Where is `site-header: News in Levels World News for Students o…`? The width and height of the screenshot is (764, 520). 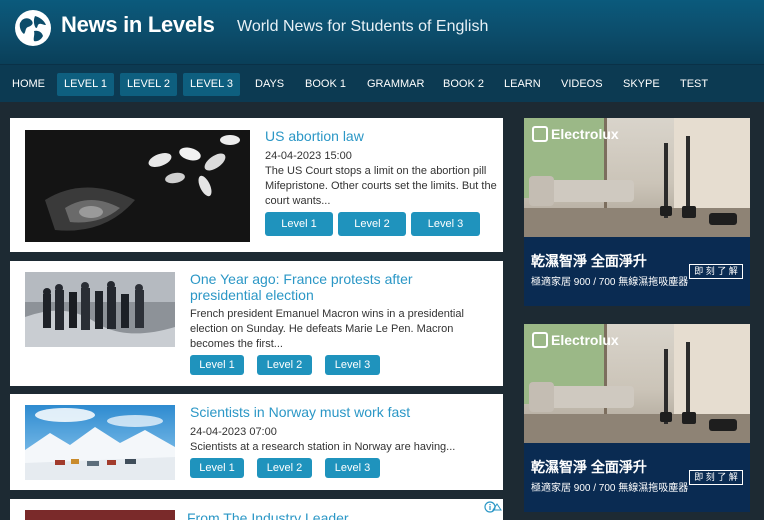
site-header: News in Levels World News for Students o… is located at coordinates (382, 32).